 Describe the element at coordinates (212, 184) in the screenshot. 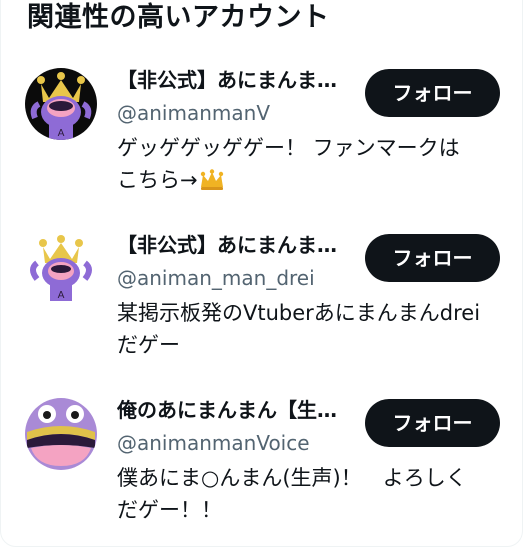

I see `crown-emoji-icon` at that location.